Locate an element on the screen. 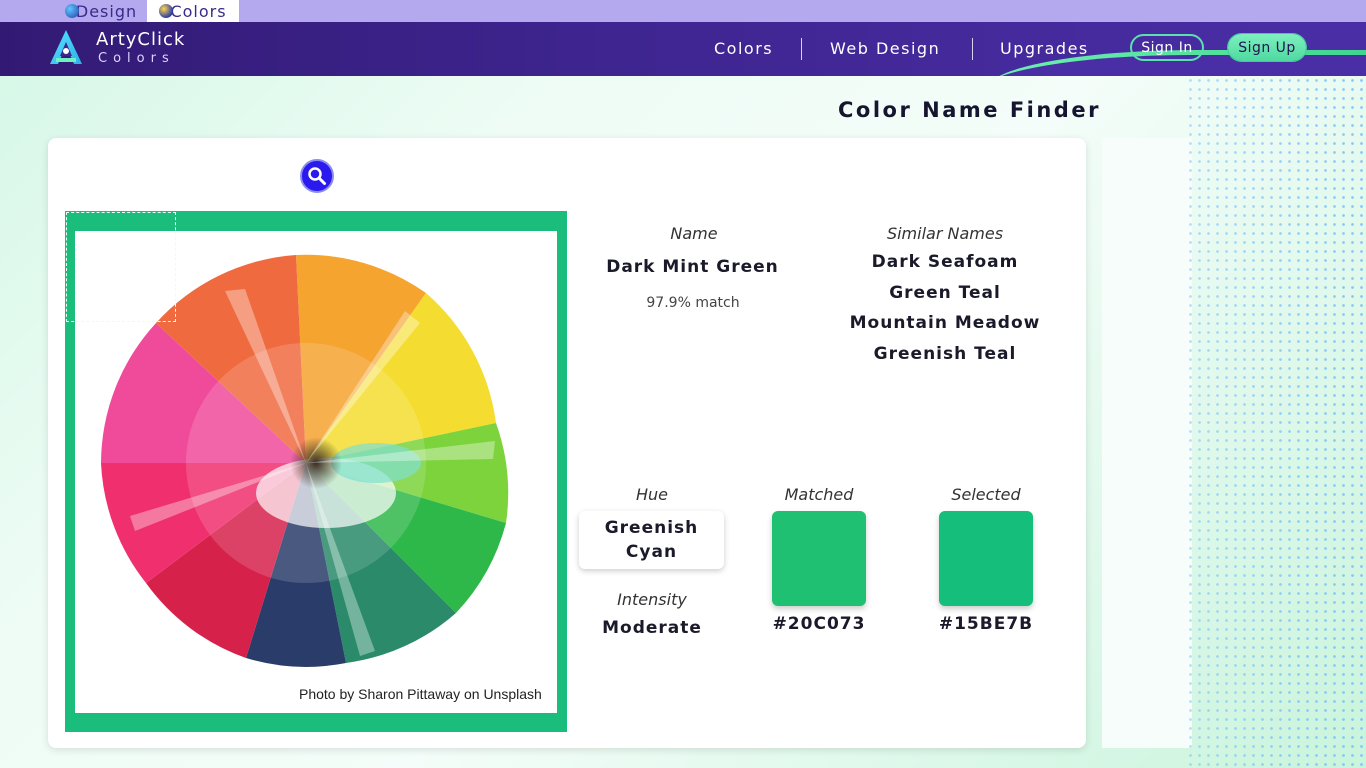  similar-name-item: Greenish Teal is located at coordinates (945, 353).